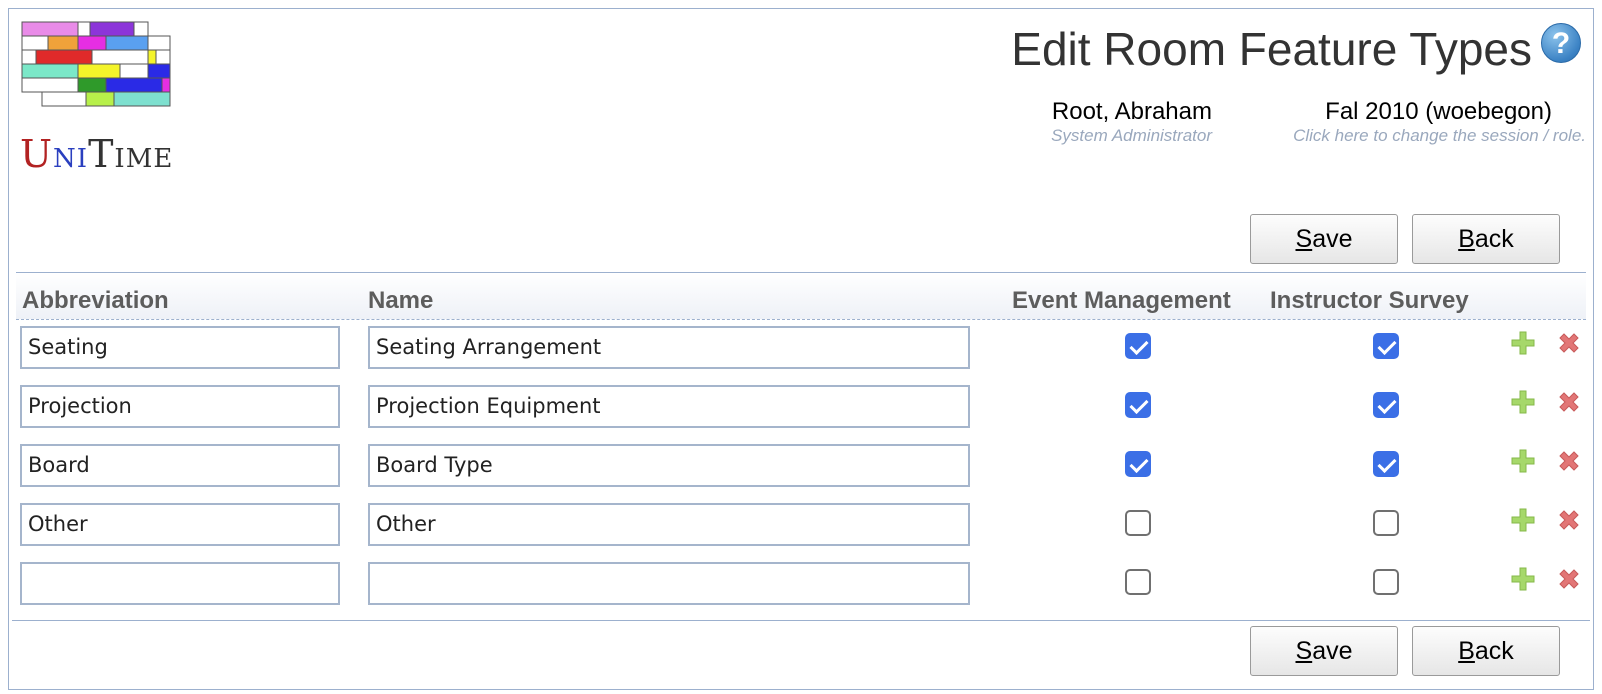 The image size is (1602, 694). I want to click on save-button-bottom: Save, so click(1324, 651).